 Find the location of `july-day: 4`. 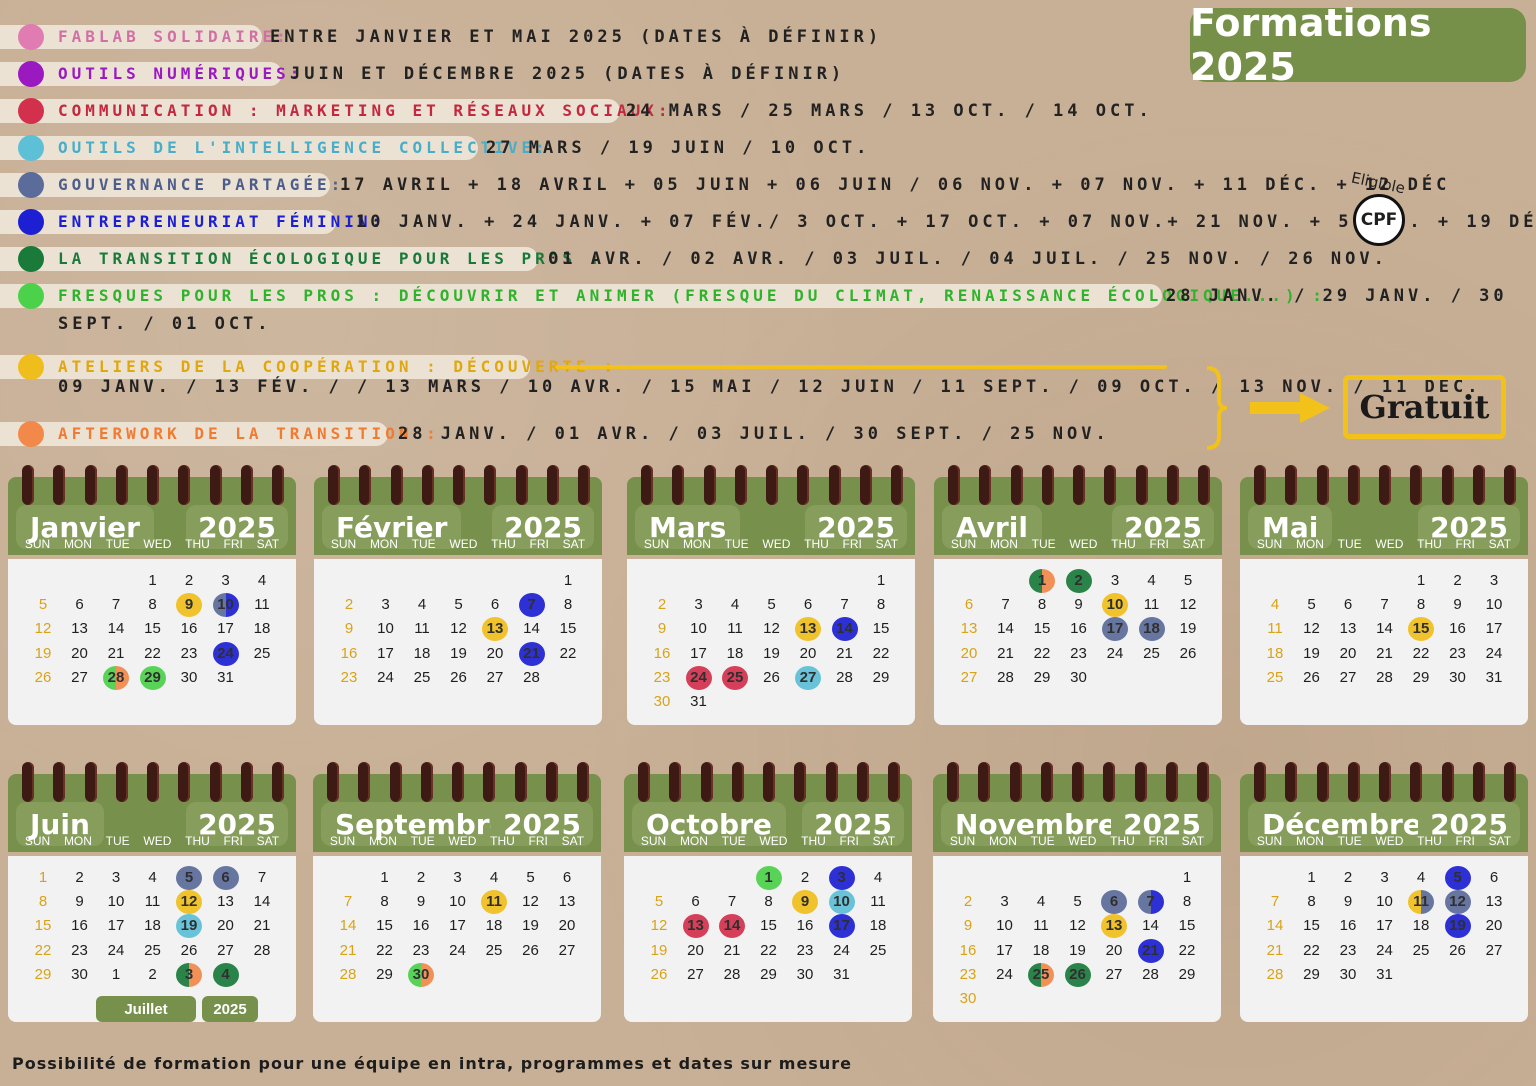

july-day: 4 is located at coordinates (225, 974).